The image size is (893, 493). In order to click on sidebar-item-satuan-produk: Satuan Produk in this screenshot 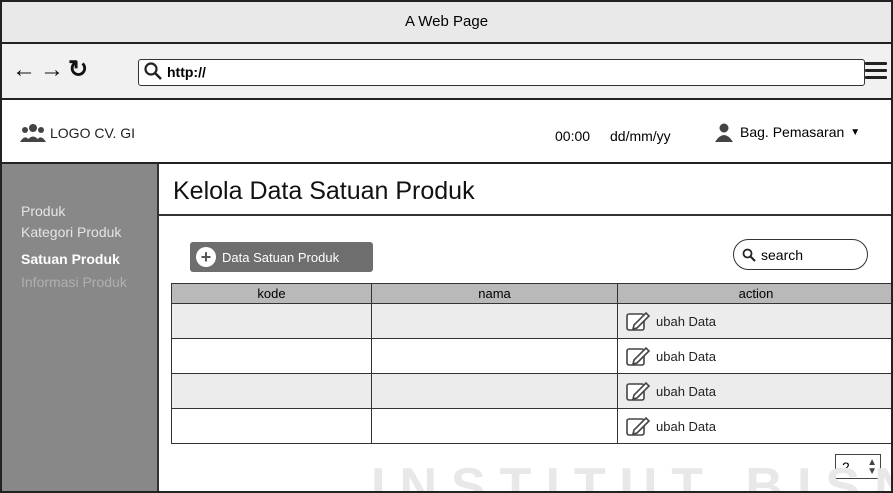, I will do `click(70, 259)`.